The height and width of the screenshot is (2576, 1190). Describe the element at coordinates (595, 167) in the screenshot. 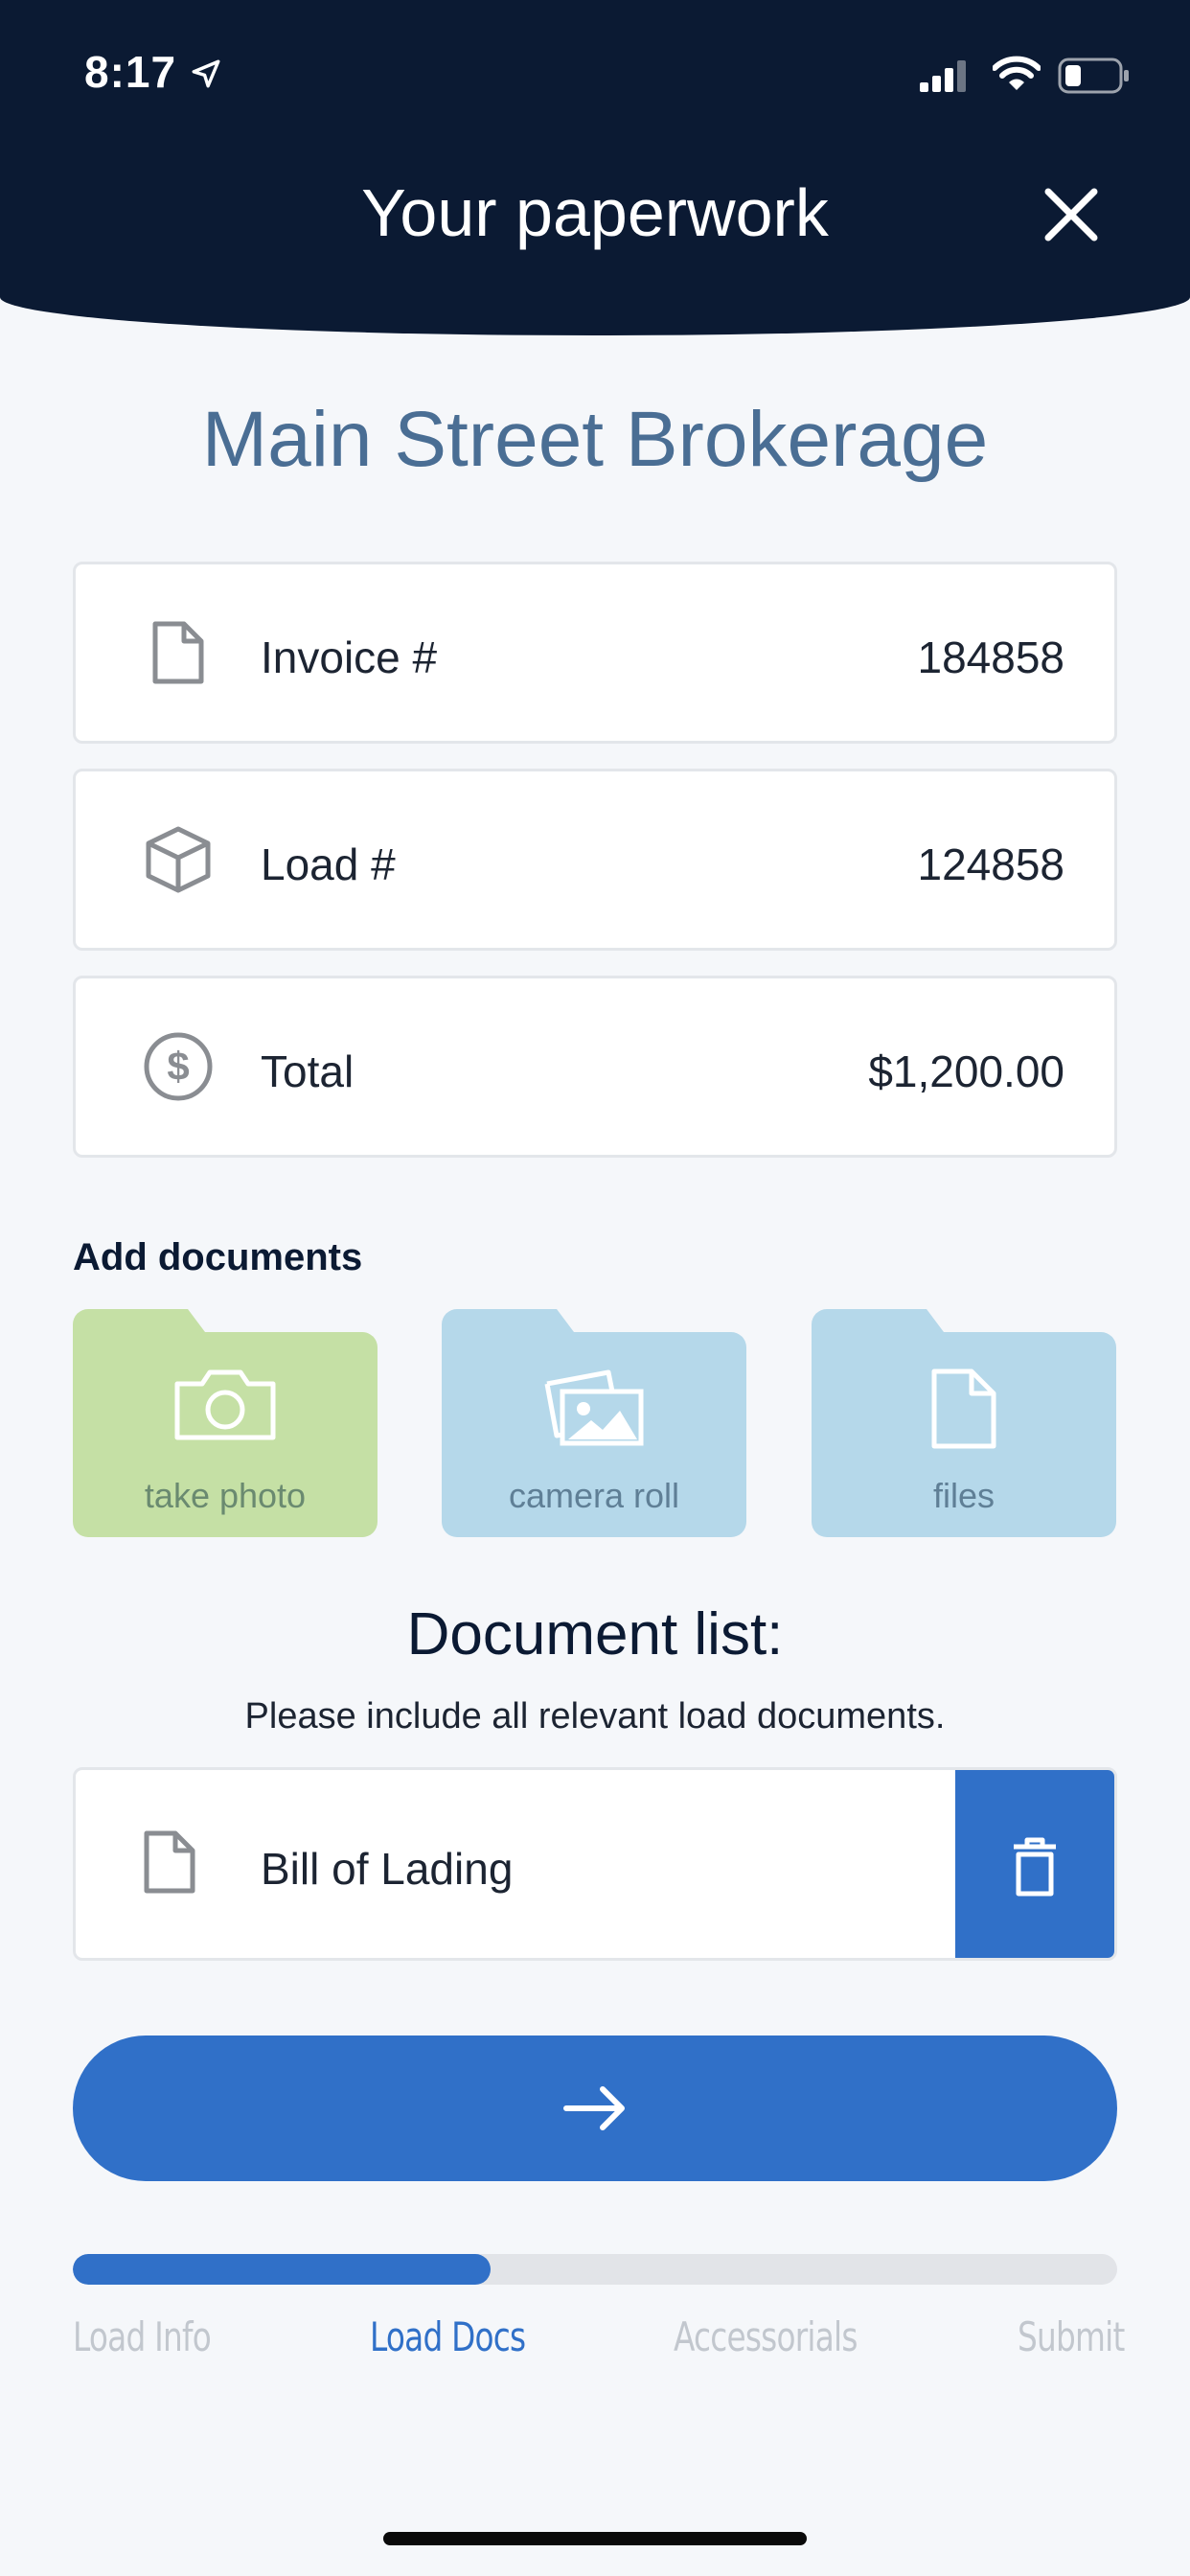

I see `header-bar: 8:17 Your paperwork` at that location.